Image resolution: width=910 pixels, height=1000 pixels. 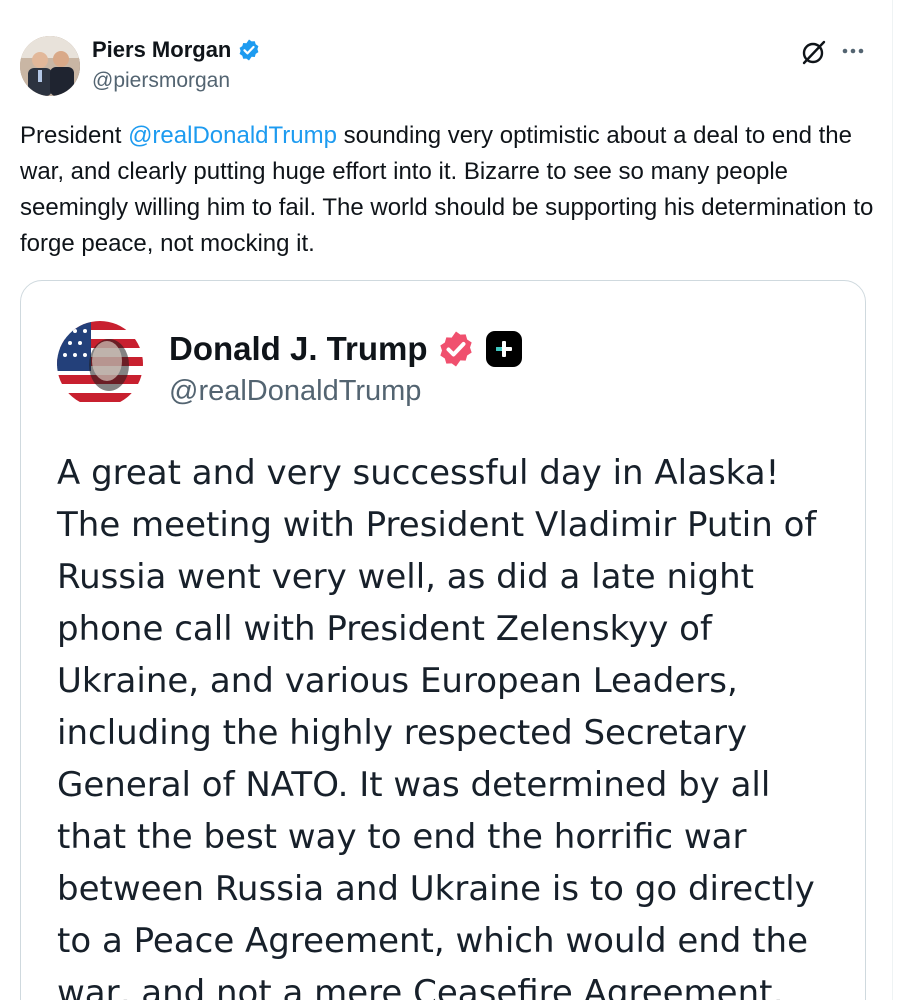 I want to click on tweet-text-start: President, so click(x=74, y=135).